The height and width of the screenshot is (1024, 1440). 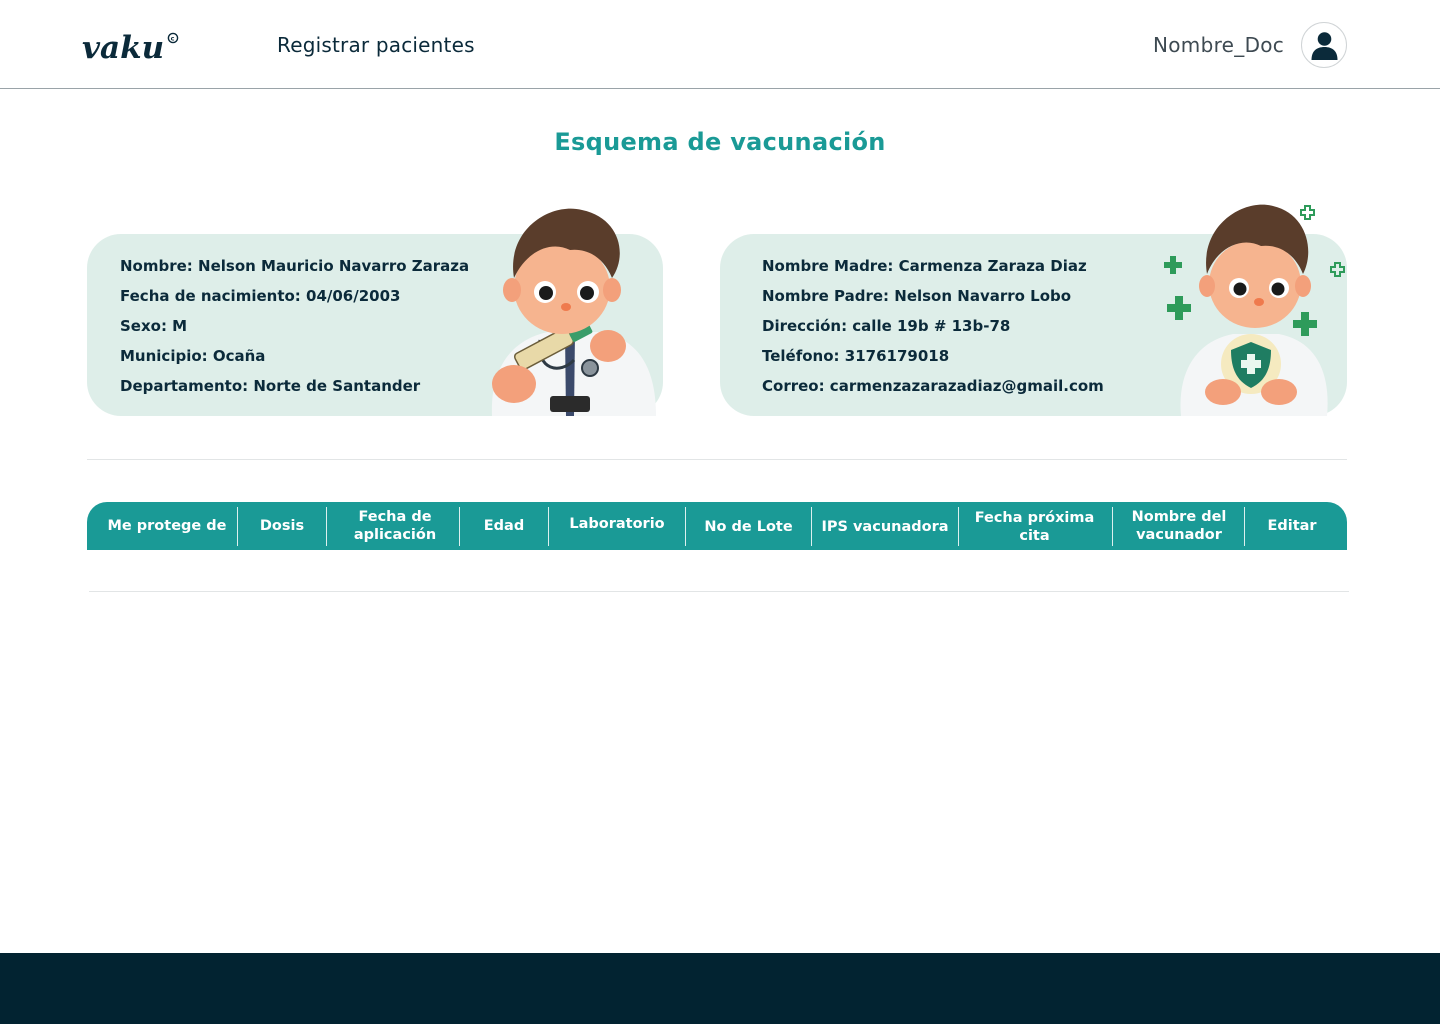 I want to click on column-dosis: Dosis, so click(x=282, y=526).